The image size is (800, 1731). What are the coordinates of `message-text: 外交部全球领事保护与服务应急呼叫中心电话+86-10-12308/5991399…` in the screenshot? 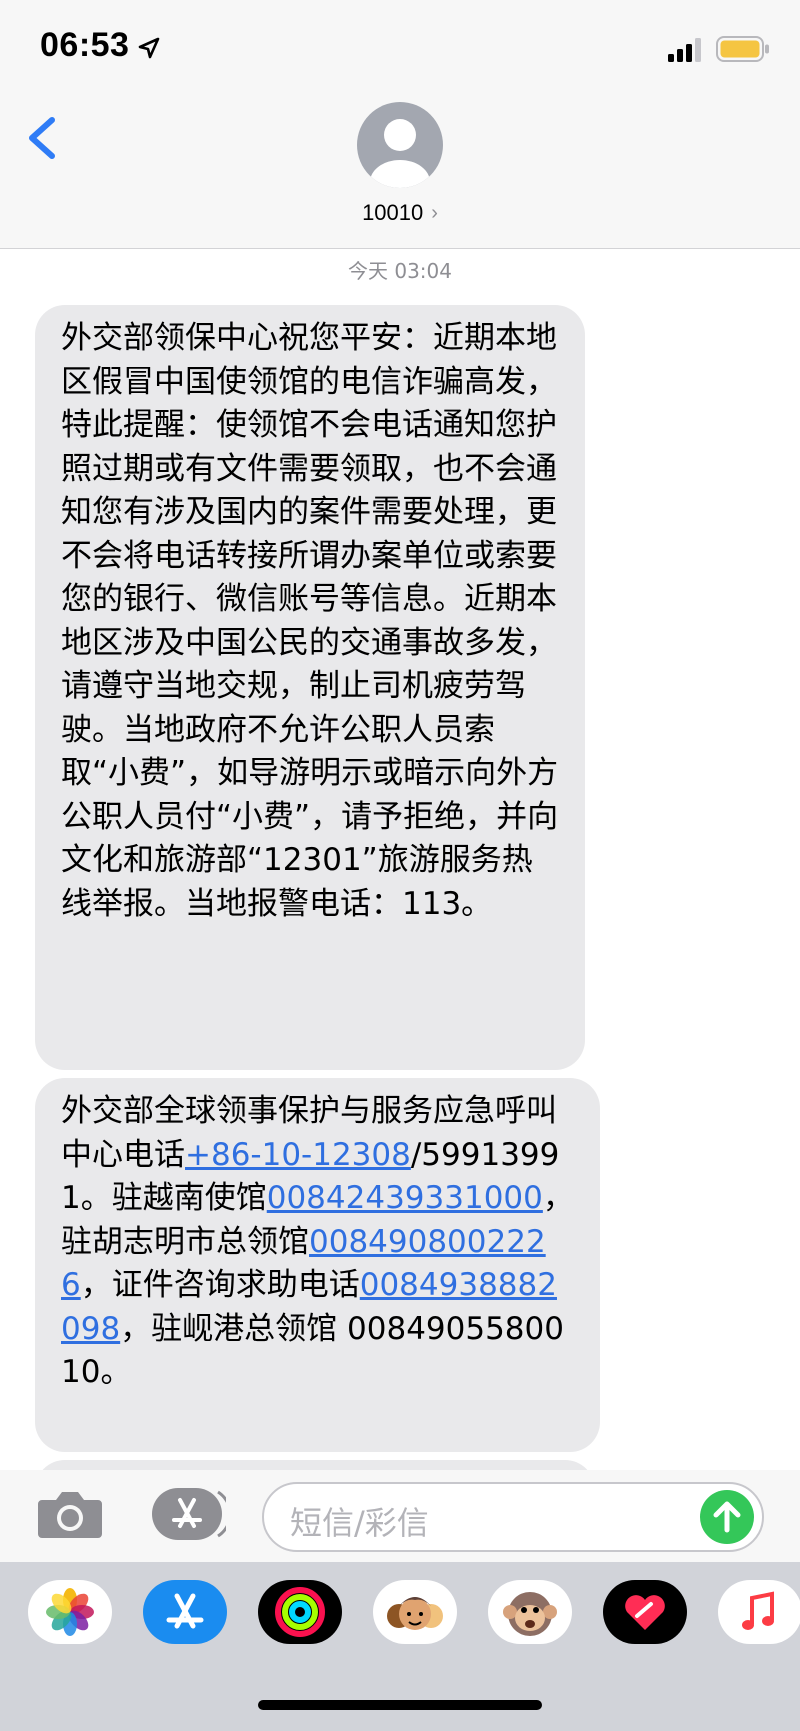 It's located at (317, 1242).